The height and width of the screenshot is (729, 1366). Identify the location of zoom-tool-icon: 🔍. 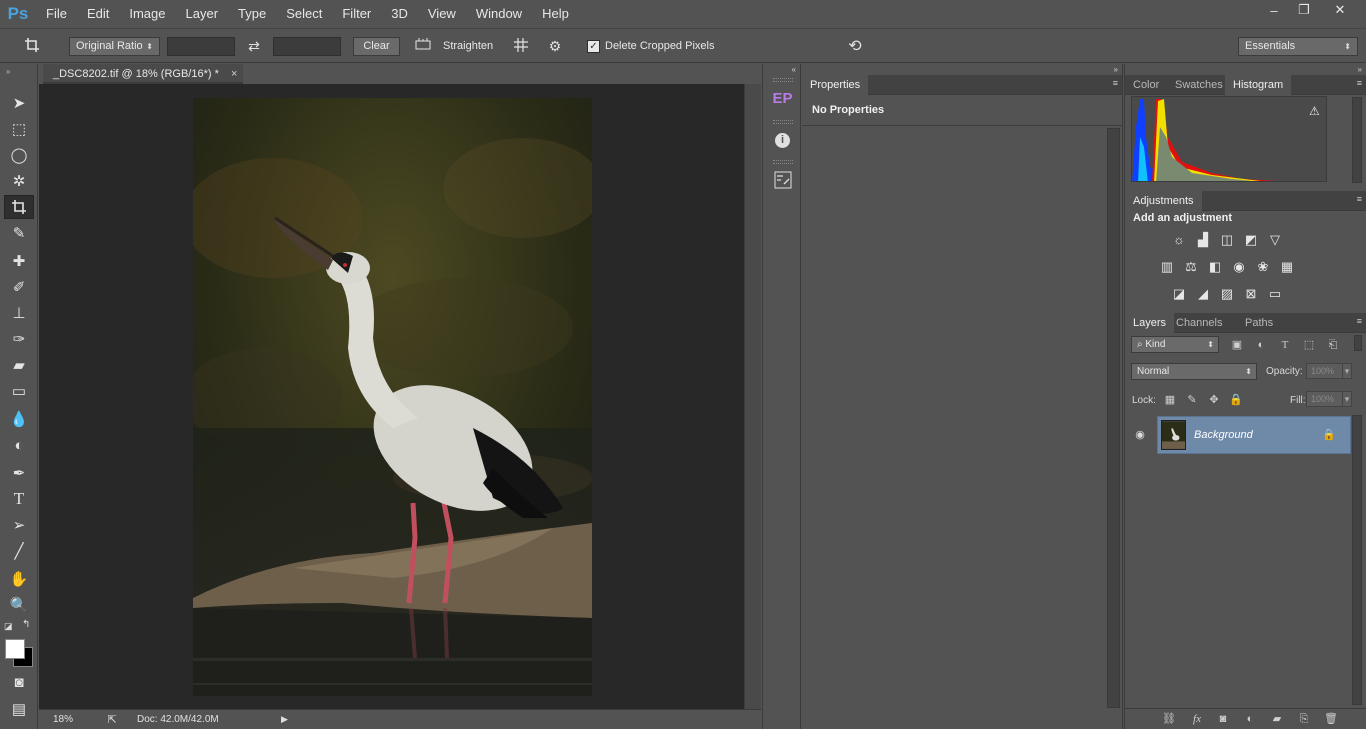
(19, 605).